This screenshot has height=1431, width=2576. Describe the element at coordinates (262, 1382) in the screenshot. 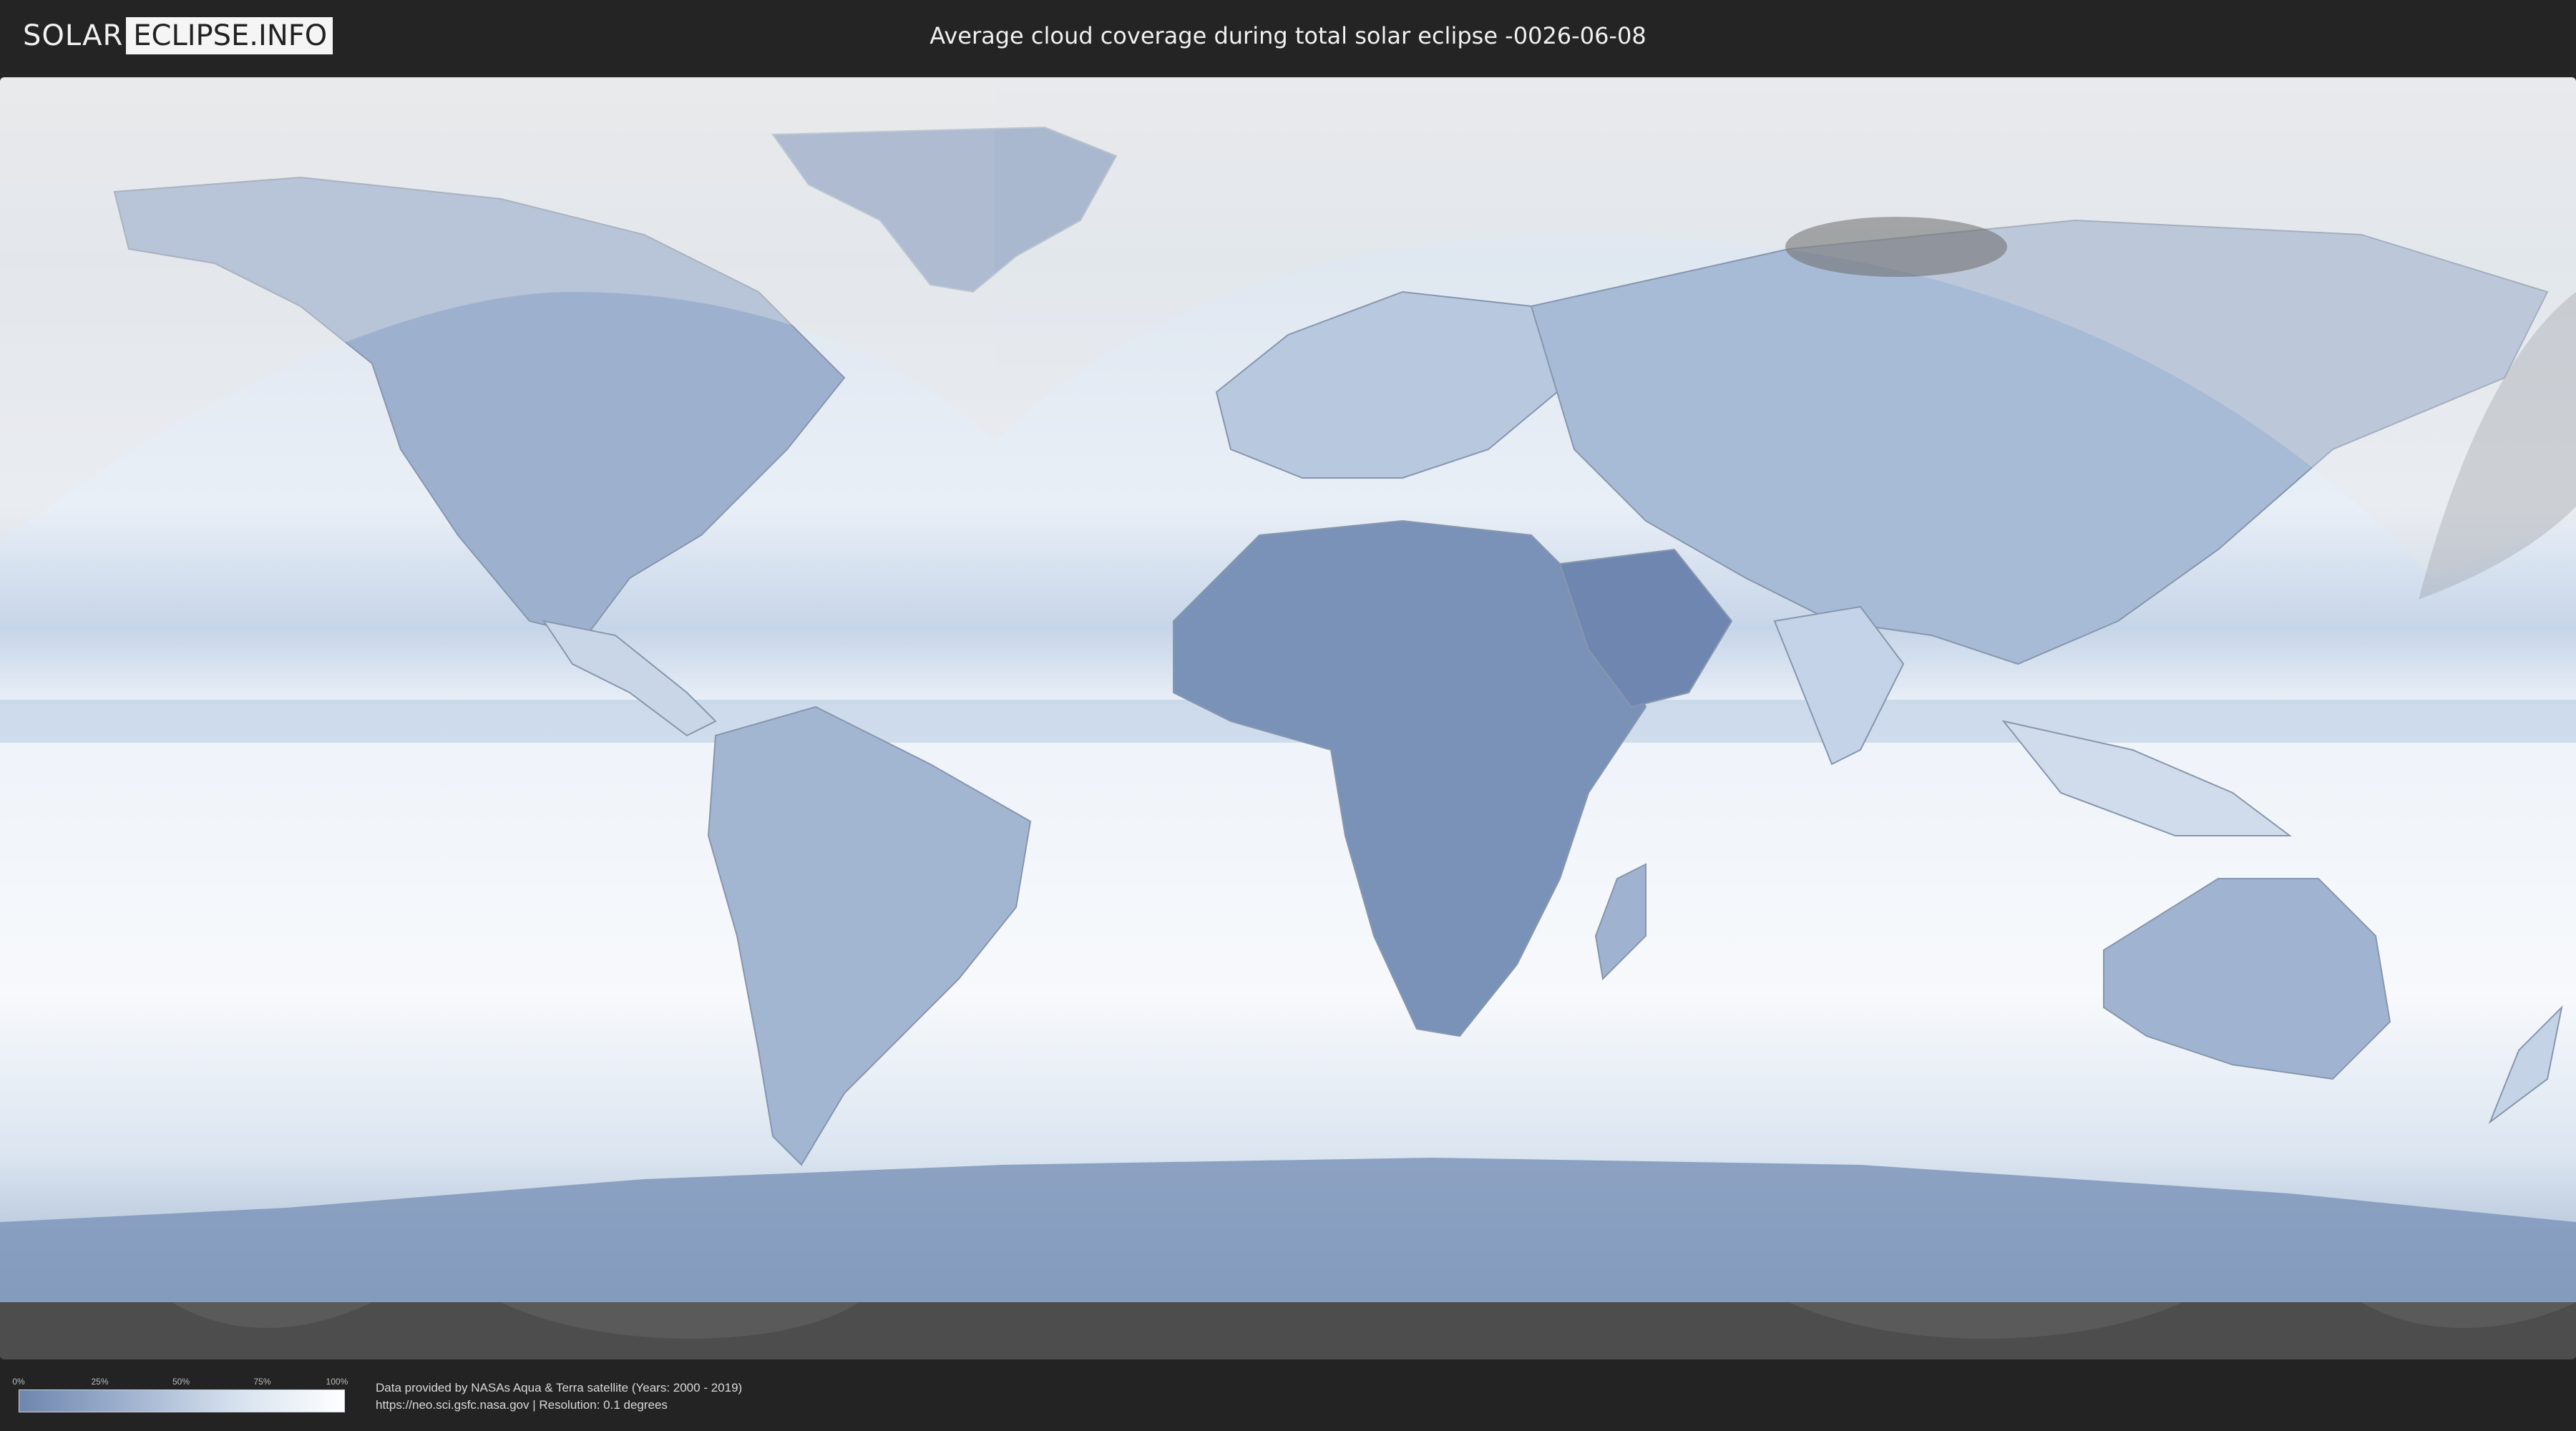

I see `legend-tick-75: 75%` at that location.